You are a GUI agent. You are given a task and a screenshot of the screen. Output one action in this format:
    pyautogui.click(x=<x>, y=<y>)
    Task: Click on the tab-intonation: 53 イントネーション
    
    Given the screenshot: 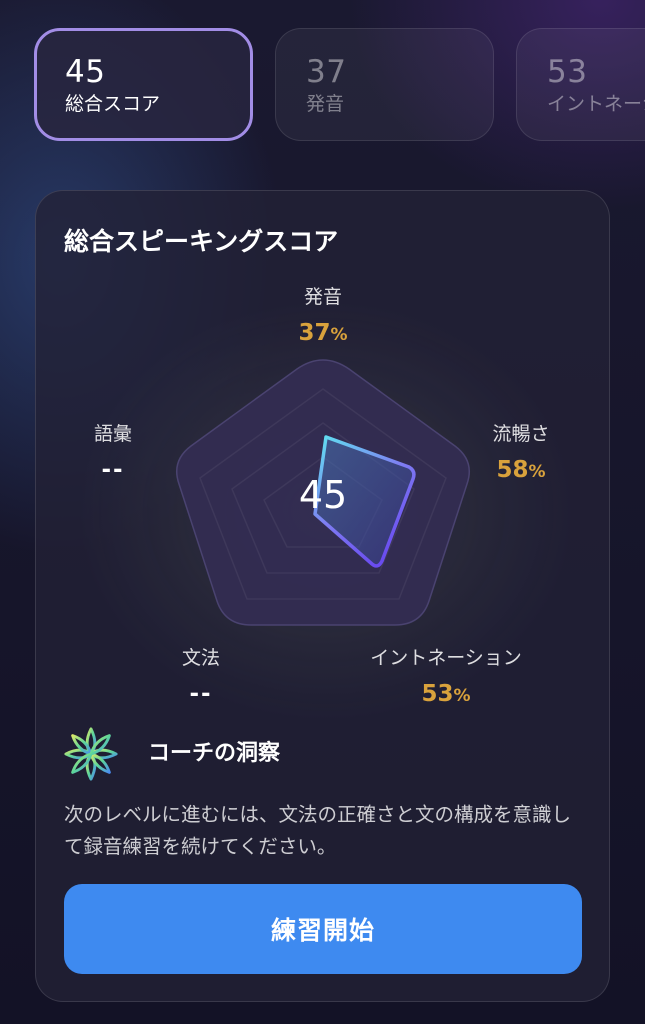 What is the action you would take?
    pyautogui.click(x=580, y=84)
    